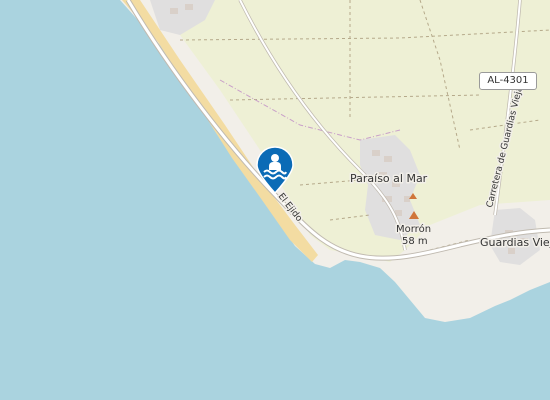 The height and width of the screenshot is (400, 550). Describe the element at coordinates (415, 241) in the screenshot. I see `peak-elevation-label: 58 m` at that location.